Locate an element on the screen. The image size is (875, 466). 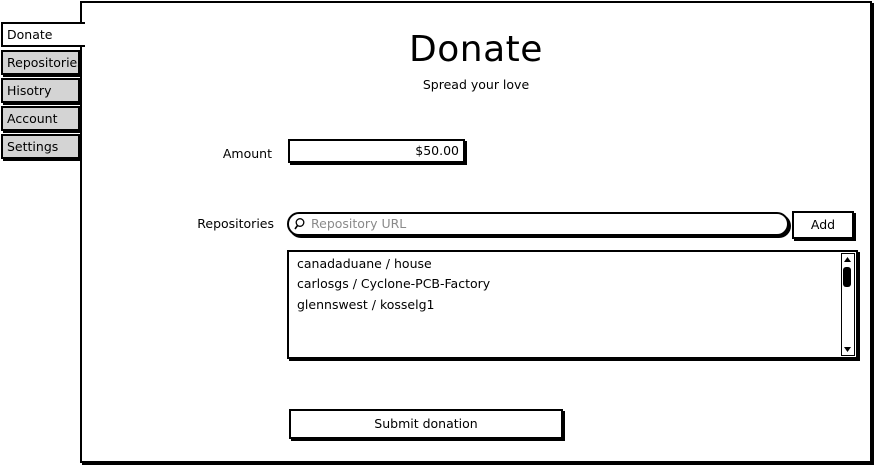
tab-settings: Settings is located at coordinates (40, 146).